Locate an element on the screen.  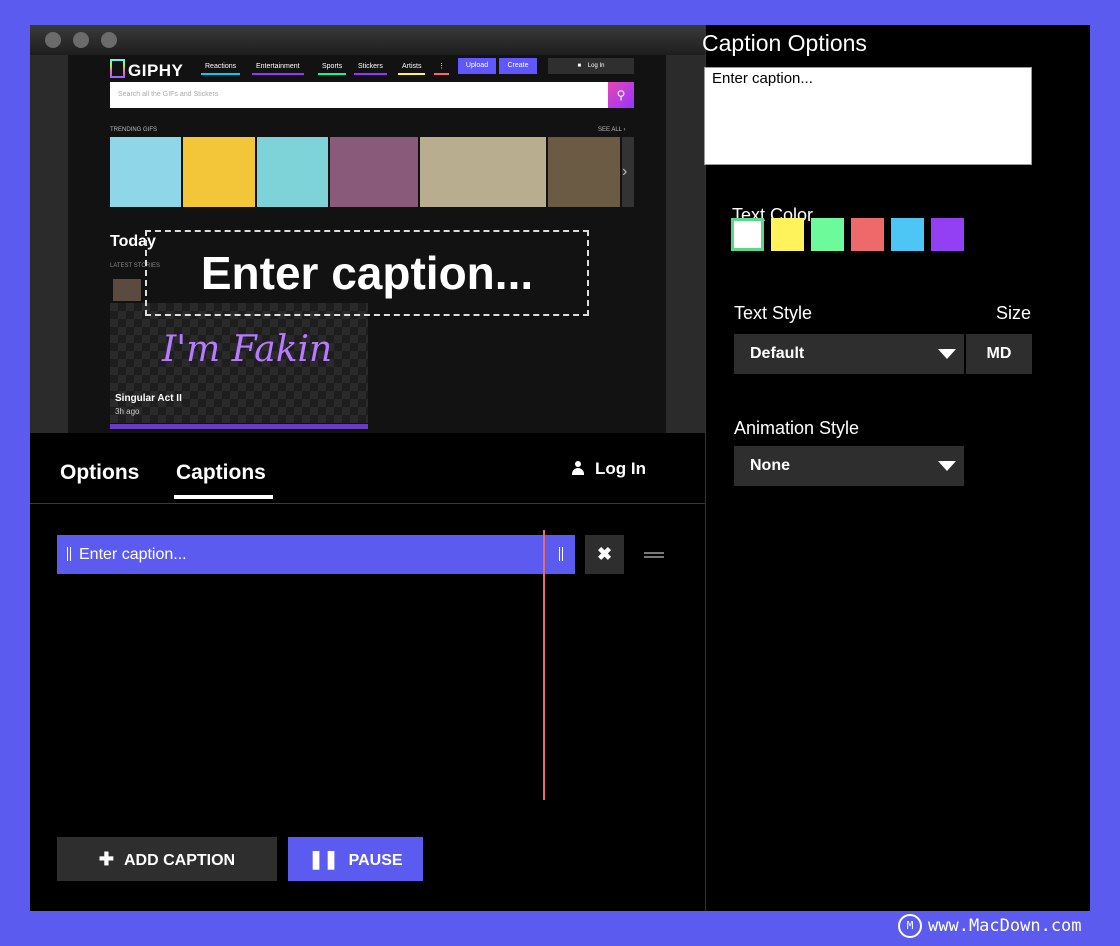
nav-more: ⋮ is located at coordinates (441, 67).